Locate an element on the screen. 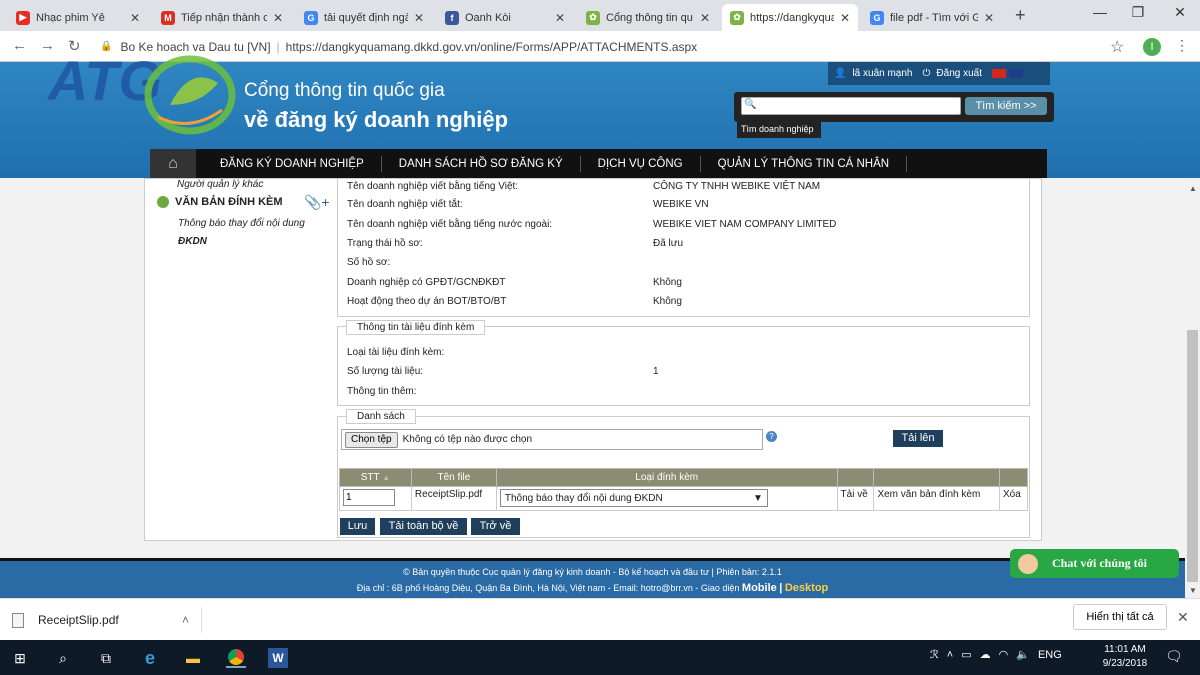 This screenshot has width=1200, height=675. close-window-button: ✕ is located at coordinates (1179, 12).